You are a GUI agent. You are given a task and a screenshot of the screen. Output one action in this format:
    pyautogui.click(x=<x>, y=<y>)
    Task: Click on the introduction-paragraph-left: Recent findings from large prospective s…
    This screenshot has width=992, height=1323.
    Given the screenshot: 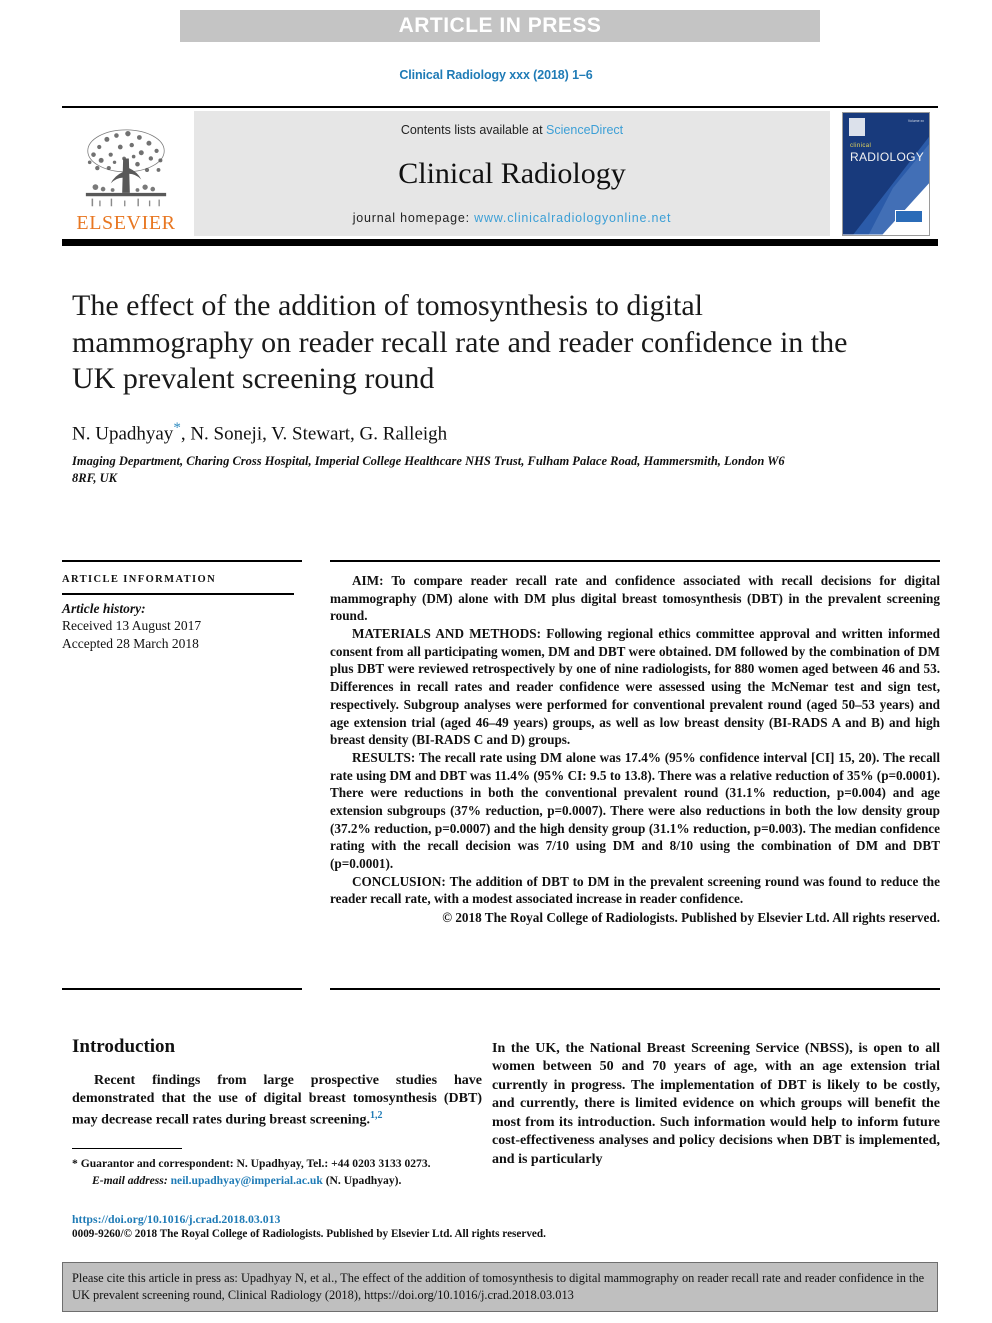 What is the action you would take?
    pyautogui.click(x=277, y=1101)
    